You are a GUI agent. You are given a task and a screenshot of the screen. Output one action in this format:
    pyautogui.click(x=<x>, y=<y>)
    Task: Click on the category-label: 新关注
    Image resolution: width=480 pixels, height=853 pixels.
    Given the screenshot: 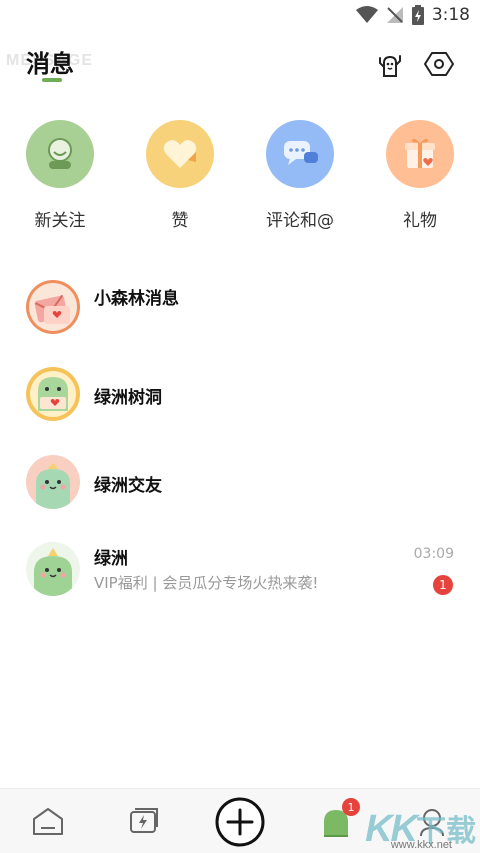 What is the action you would take?
    pyautogui.click(x=60, y=221)
    